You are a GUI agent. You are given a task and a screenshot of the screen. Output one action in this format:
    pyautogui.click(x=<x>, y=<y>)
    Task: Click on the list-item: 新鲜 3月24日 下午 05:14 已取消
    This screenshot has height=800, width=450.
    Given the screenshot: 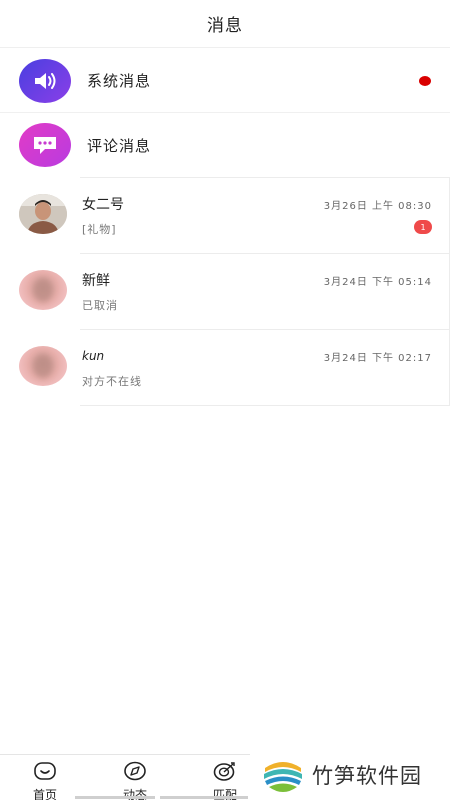 What is the action you would take?
    pyautogui.click(x=225, y=291)
    